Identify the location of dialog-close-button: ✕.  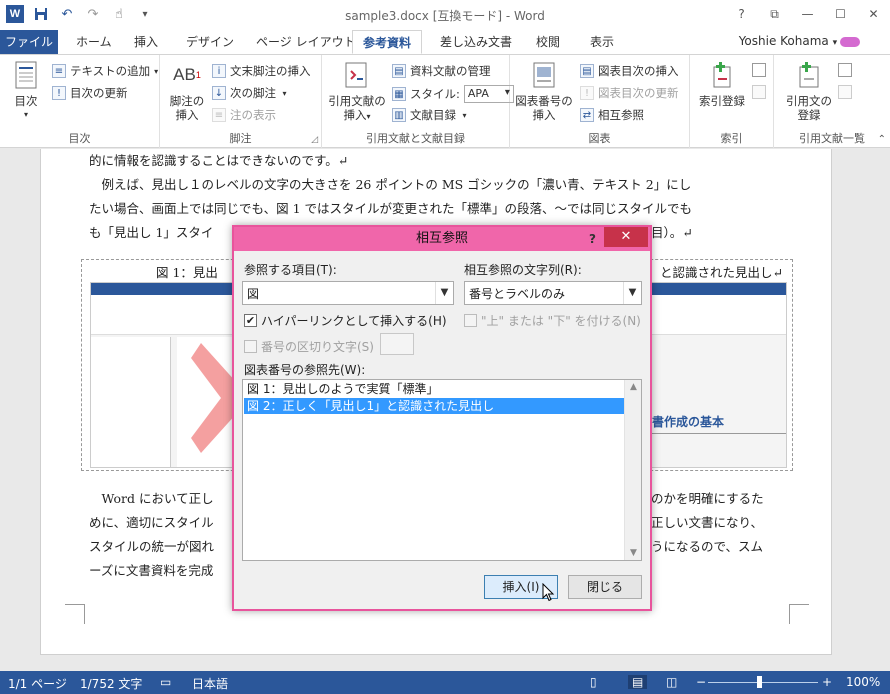
(626, 237).